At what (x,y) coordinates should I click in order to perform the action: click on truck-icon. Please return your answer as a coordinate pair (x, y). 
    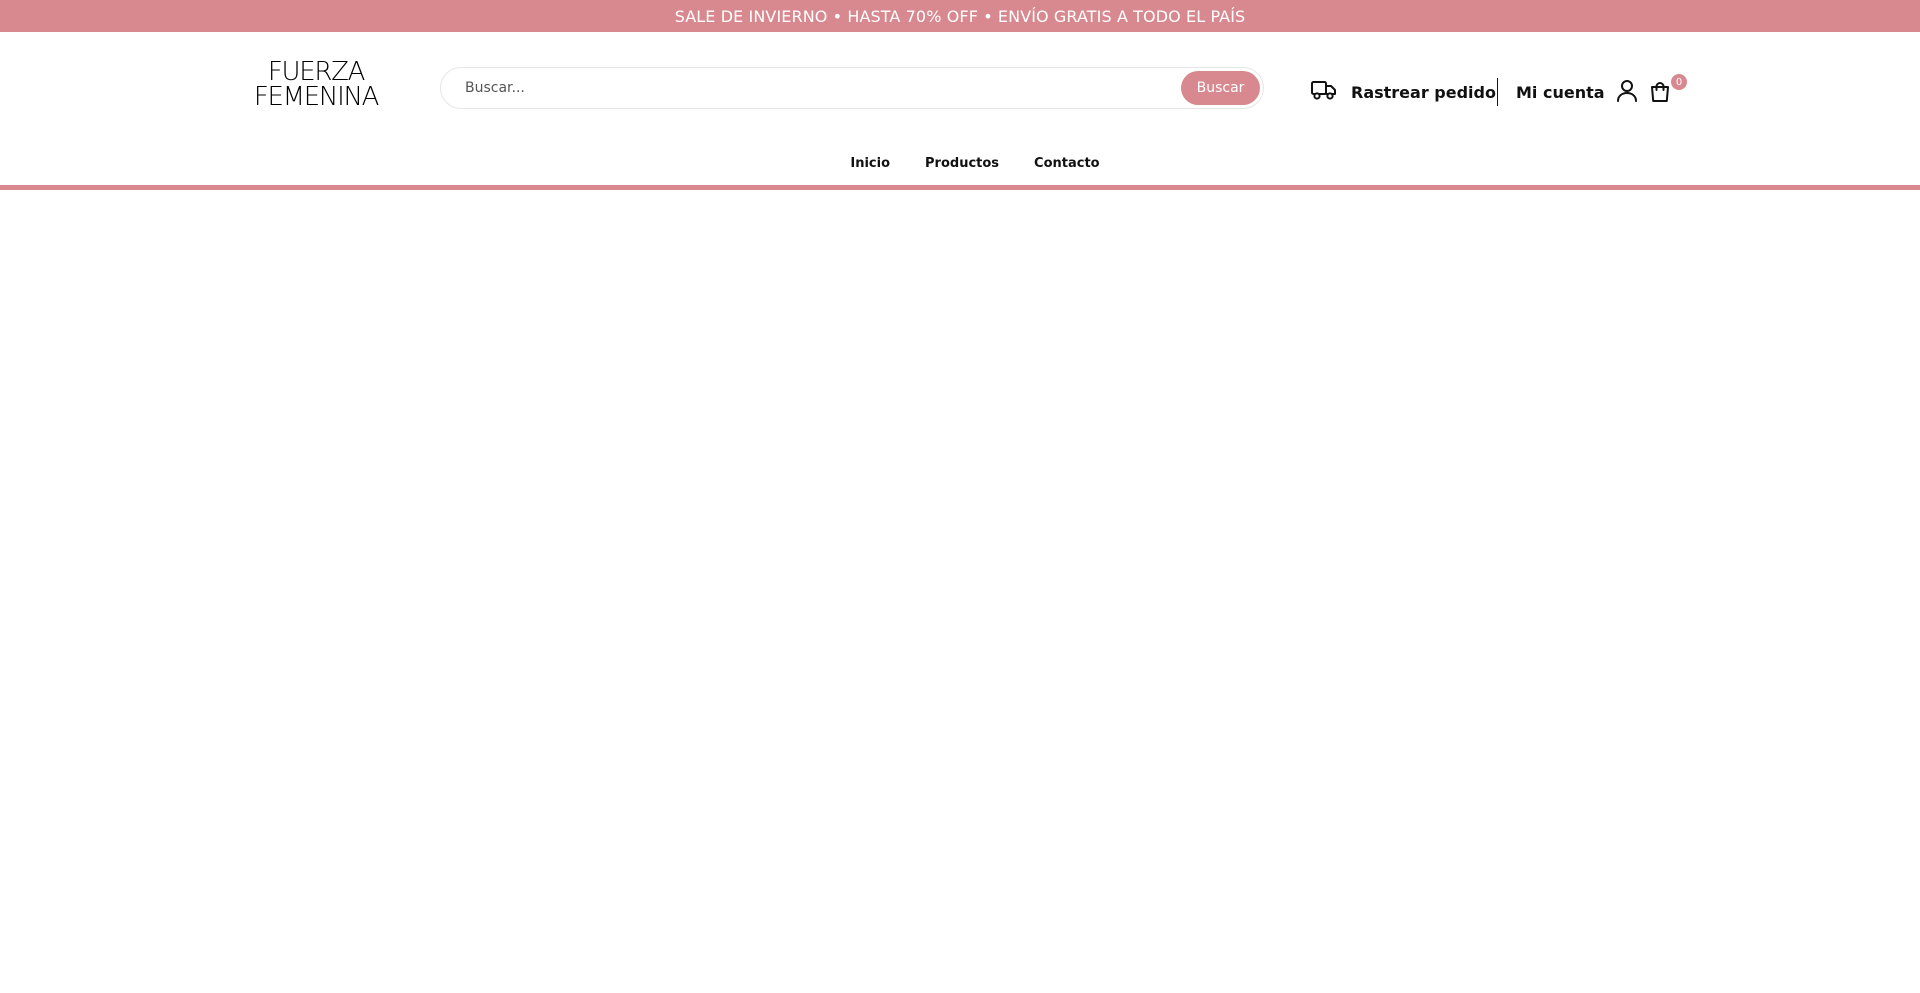
    Looking at the image, I should click on (1324, 92).